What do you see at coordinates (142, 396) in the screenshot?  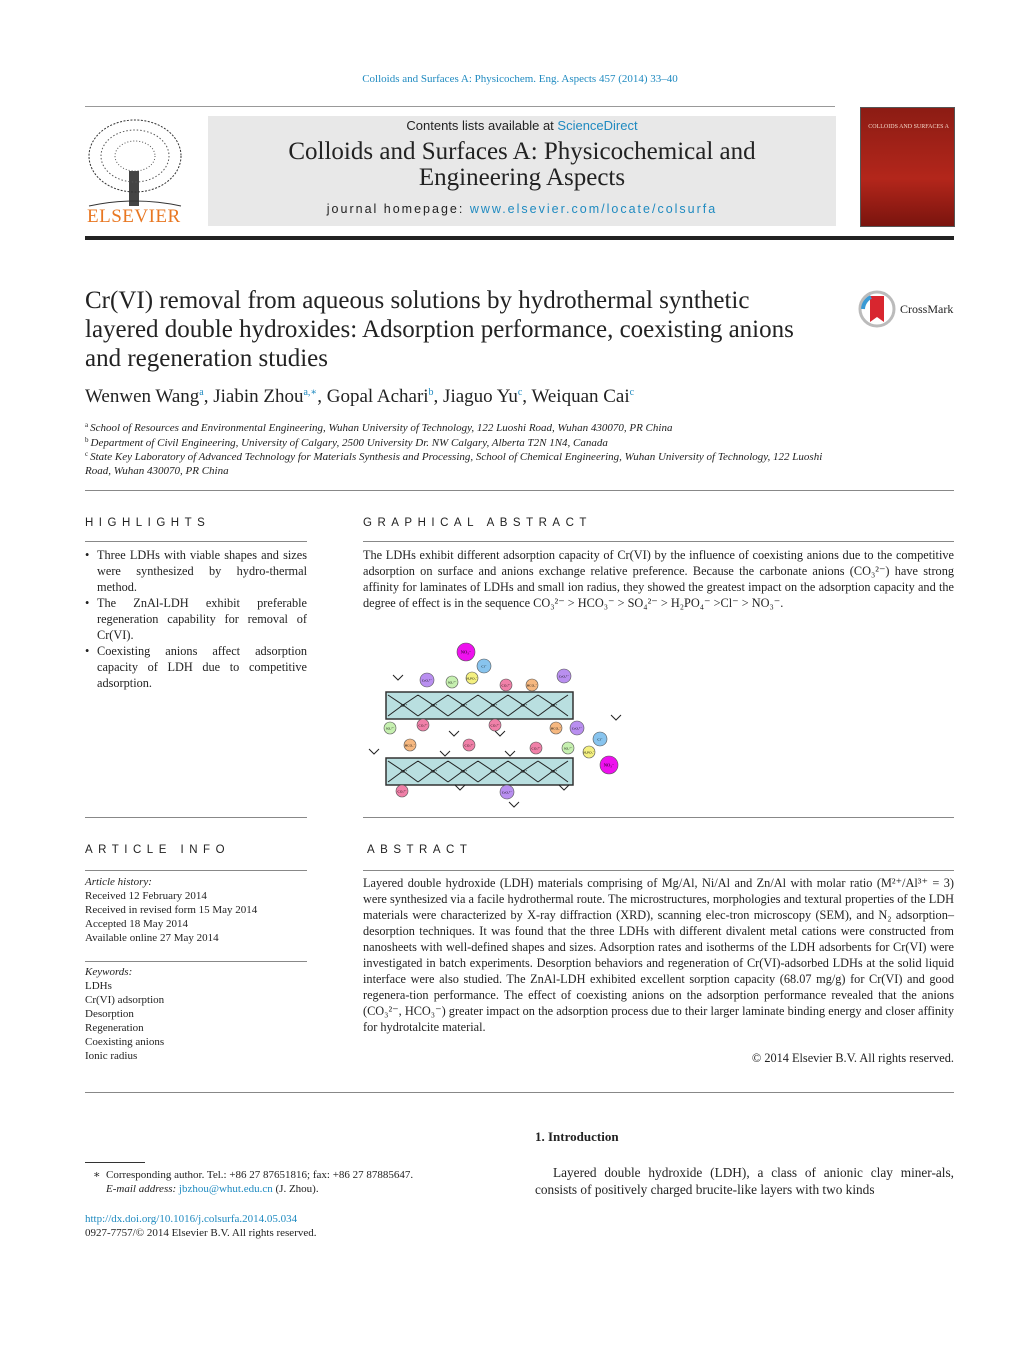 I see `author: Wenwen Wang` at bounding box center [142, 396].